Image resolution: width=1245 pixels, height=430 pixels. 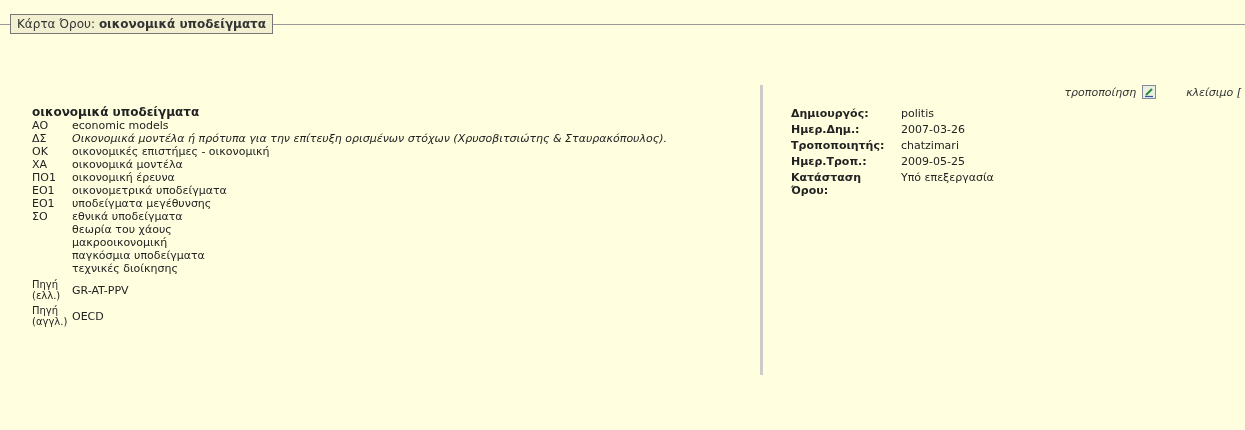 What do you see at coordinates (122, 229) in the screenshot?
I see `related-term: θεωρία του χάους` at bounding box center [122, 229].